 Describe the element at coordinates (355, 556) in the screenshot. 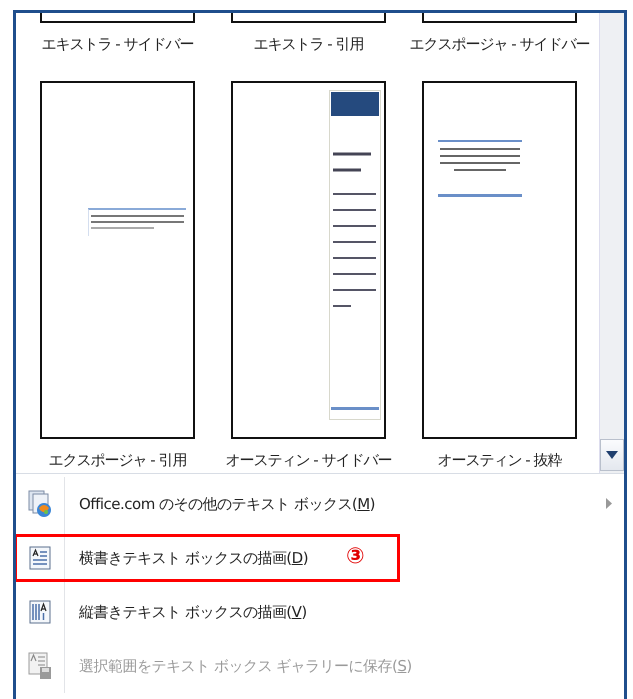

I see `step-number: ③` at that location.